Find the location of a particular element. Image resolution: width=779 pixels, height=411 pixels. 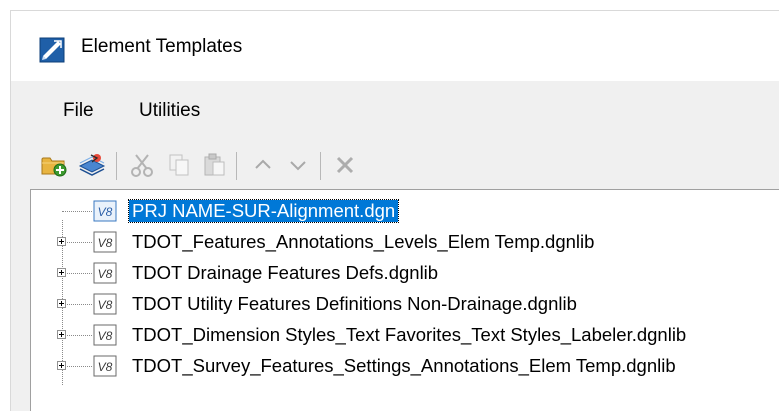

move-up-icon is located at coordinates (263, 164).